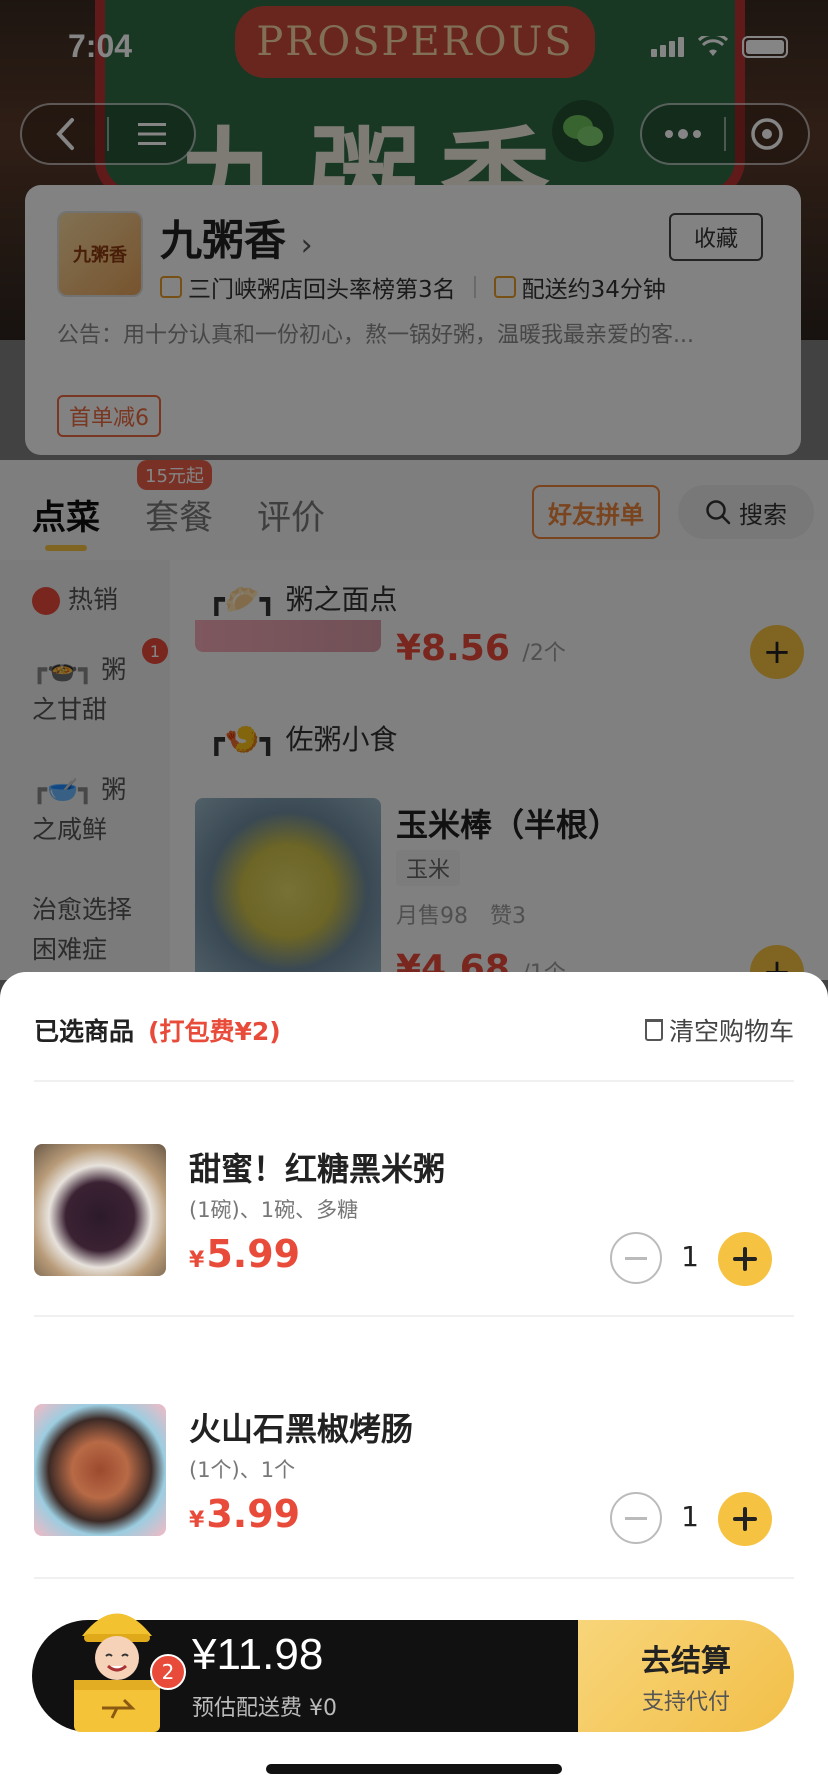 The width and height of the screenshot is (828, 1792). What do you see at coordinates (414, 1769) in the screenshot?
I see `home-indicator` at bounding box center [414, 1769].